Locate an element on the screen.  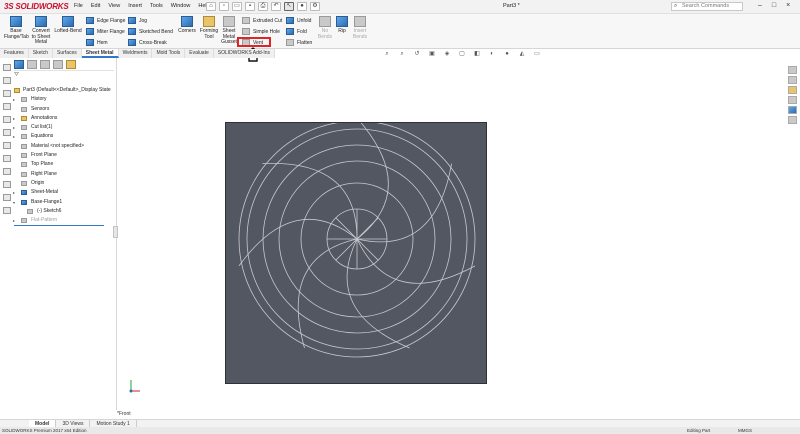
lofted-bend-button: Lofted-Bend is located at coordinates (68, 25).